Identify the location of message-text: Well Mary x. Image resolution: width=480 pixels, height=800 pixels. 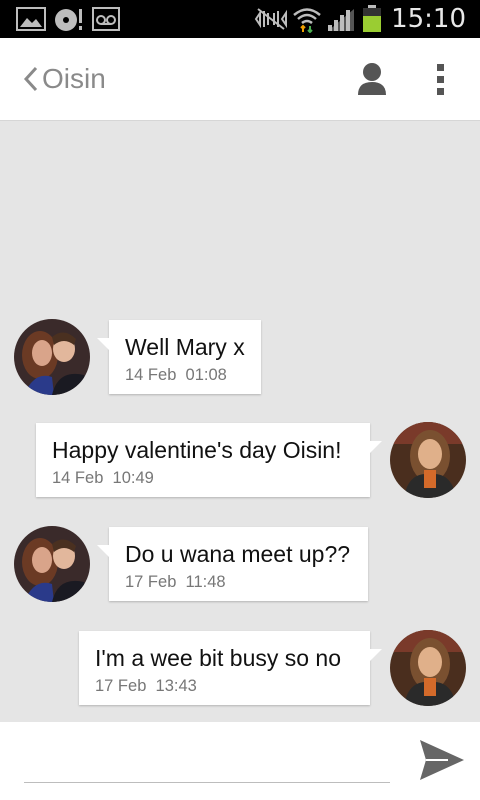
(185, 347).